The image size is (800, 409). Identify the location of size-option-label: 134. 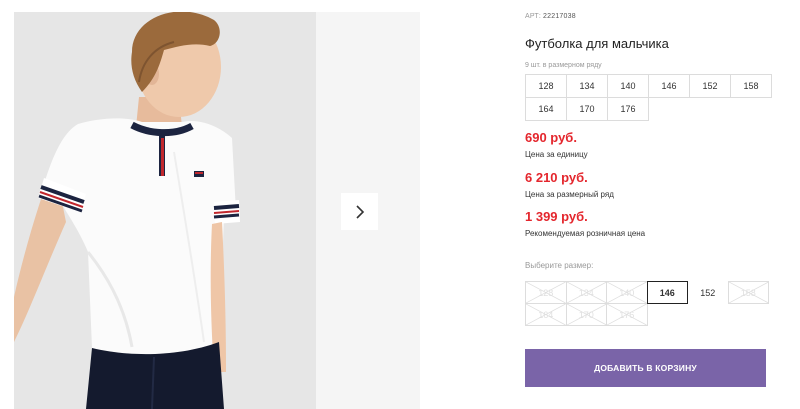
(586, 292).